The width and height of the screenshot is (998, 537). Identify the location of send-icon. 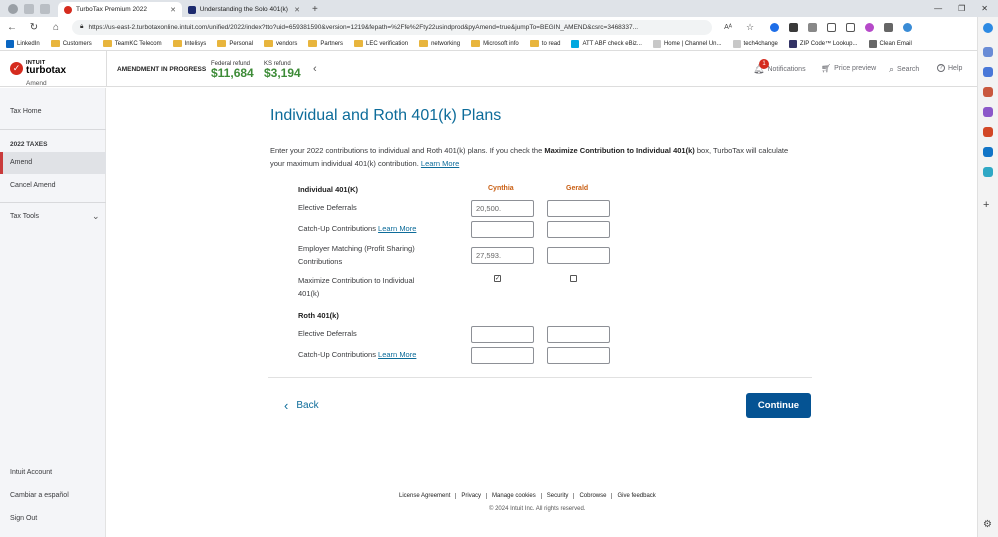
(988, 172).